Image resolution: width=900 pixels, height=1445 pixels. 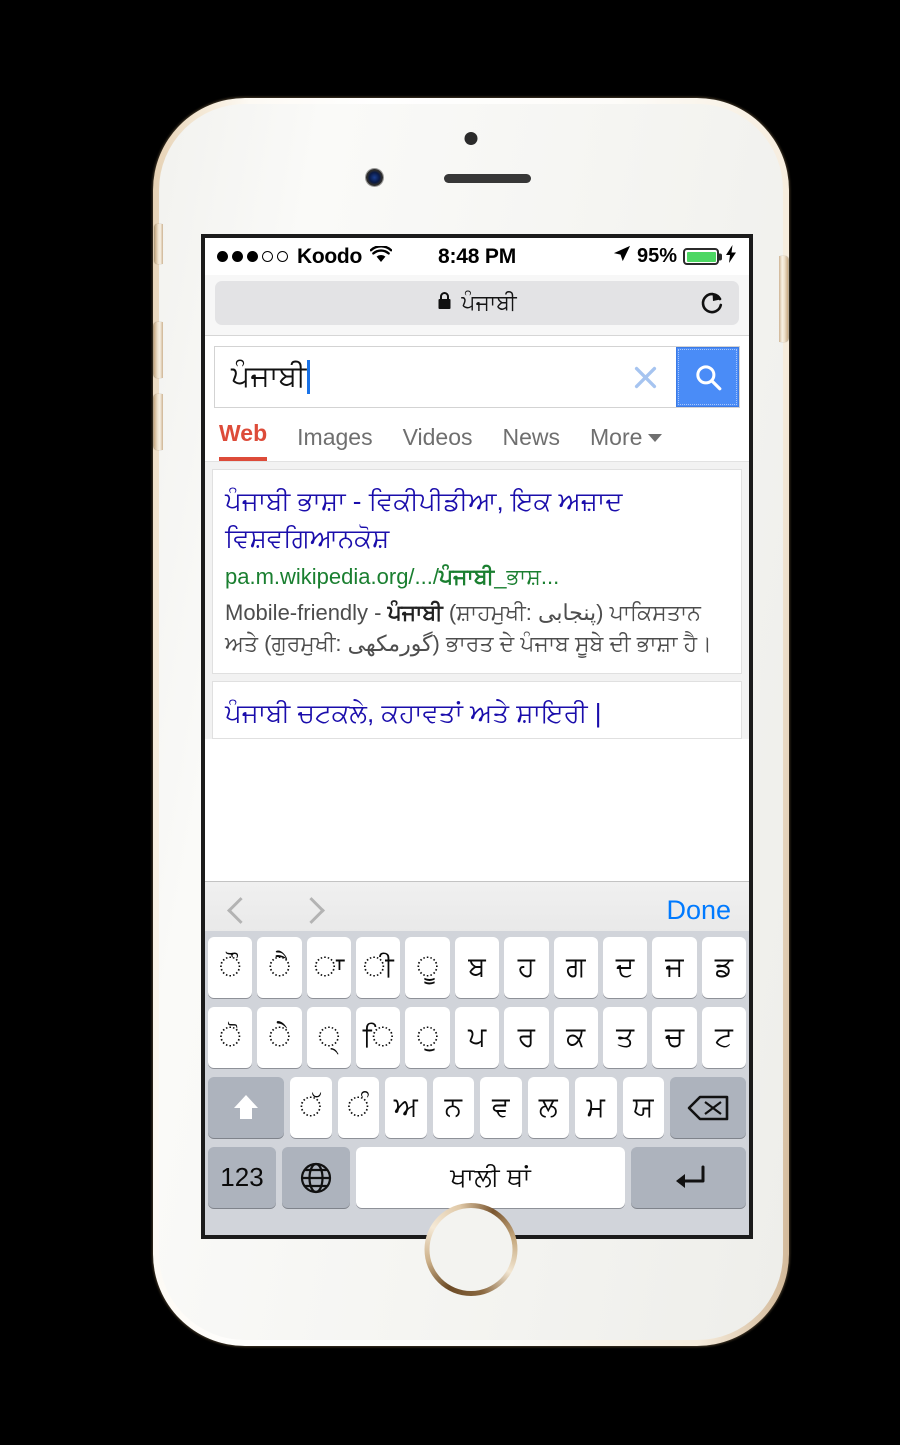 I want to click on clear-search-button, so click(x=648, y=377).